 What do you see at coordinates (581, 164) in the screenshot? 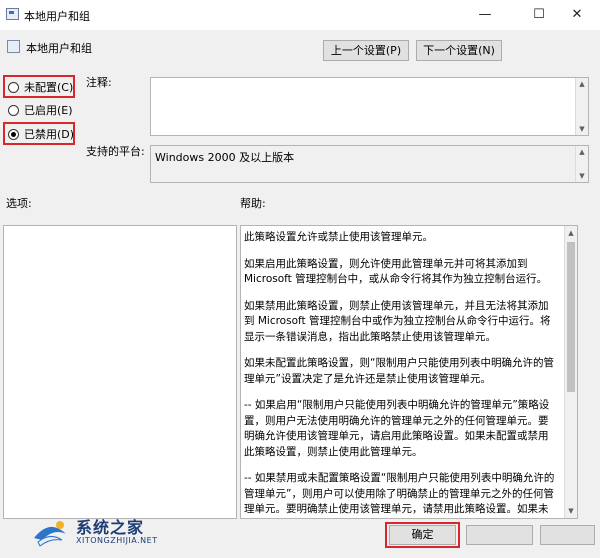
I see `platform-scrollbar: ▲ ▼` at bounding box center [581, 164].